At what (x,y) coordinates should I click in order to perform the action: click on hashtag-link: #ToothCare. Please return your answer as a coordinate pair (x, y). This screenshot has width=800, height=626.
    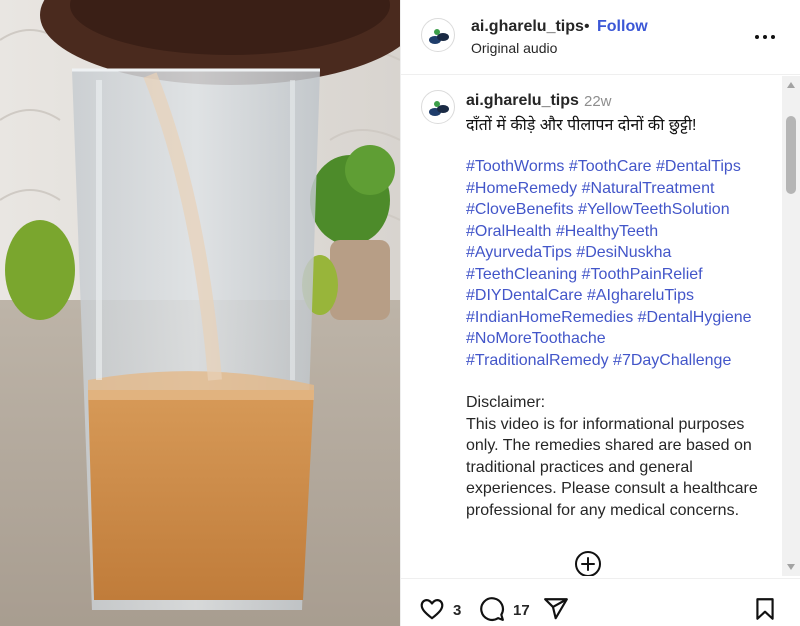
    Looking at the image, I should click on (610, 166).